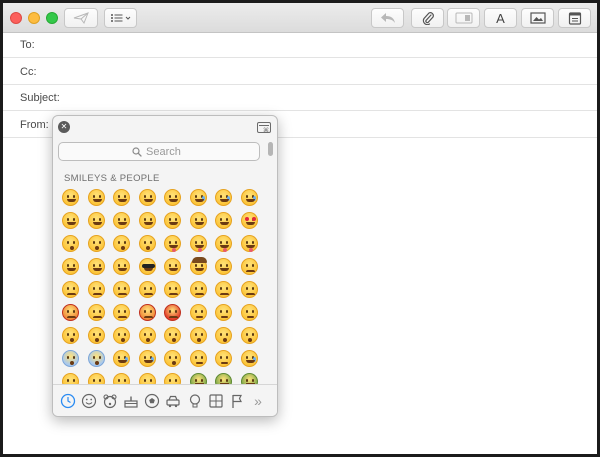 The height and width of the screenshot is (457, 600). Describe the element at coordinates (300, 45) in the screenshot. I see `to-field-row: To:` at that location.